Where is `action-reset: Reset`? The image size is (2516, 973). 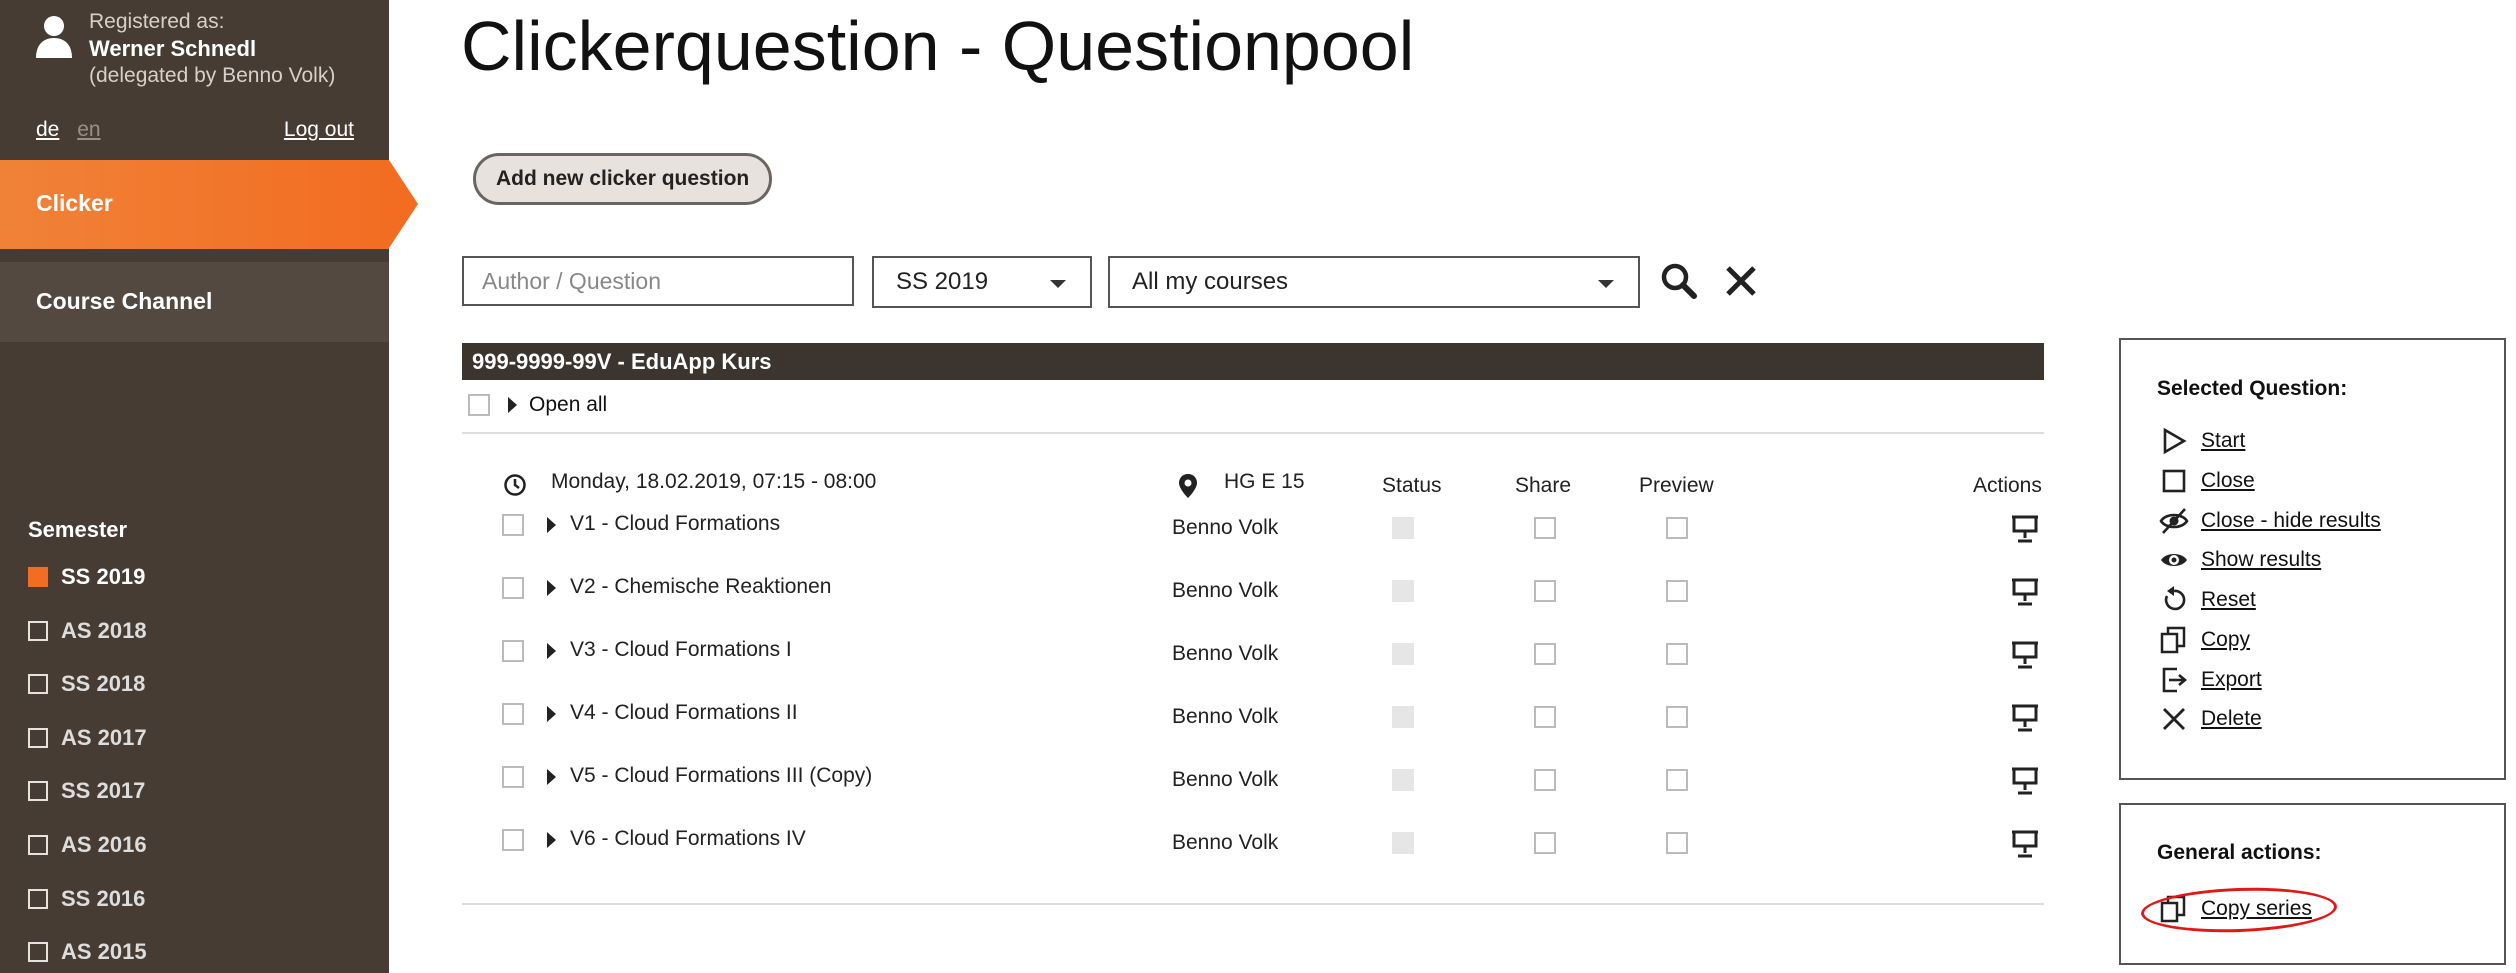 action-reset: Reset is located at coordinates (2207, 600).